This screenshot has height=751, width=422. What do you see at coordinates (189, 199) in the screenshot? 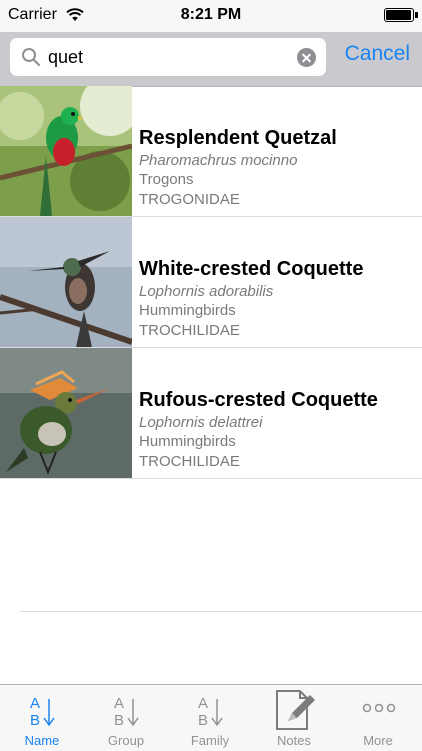
I see `family-name: TROGONIDAE` at bounding box center [189, 199].